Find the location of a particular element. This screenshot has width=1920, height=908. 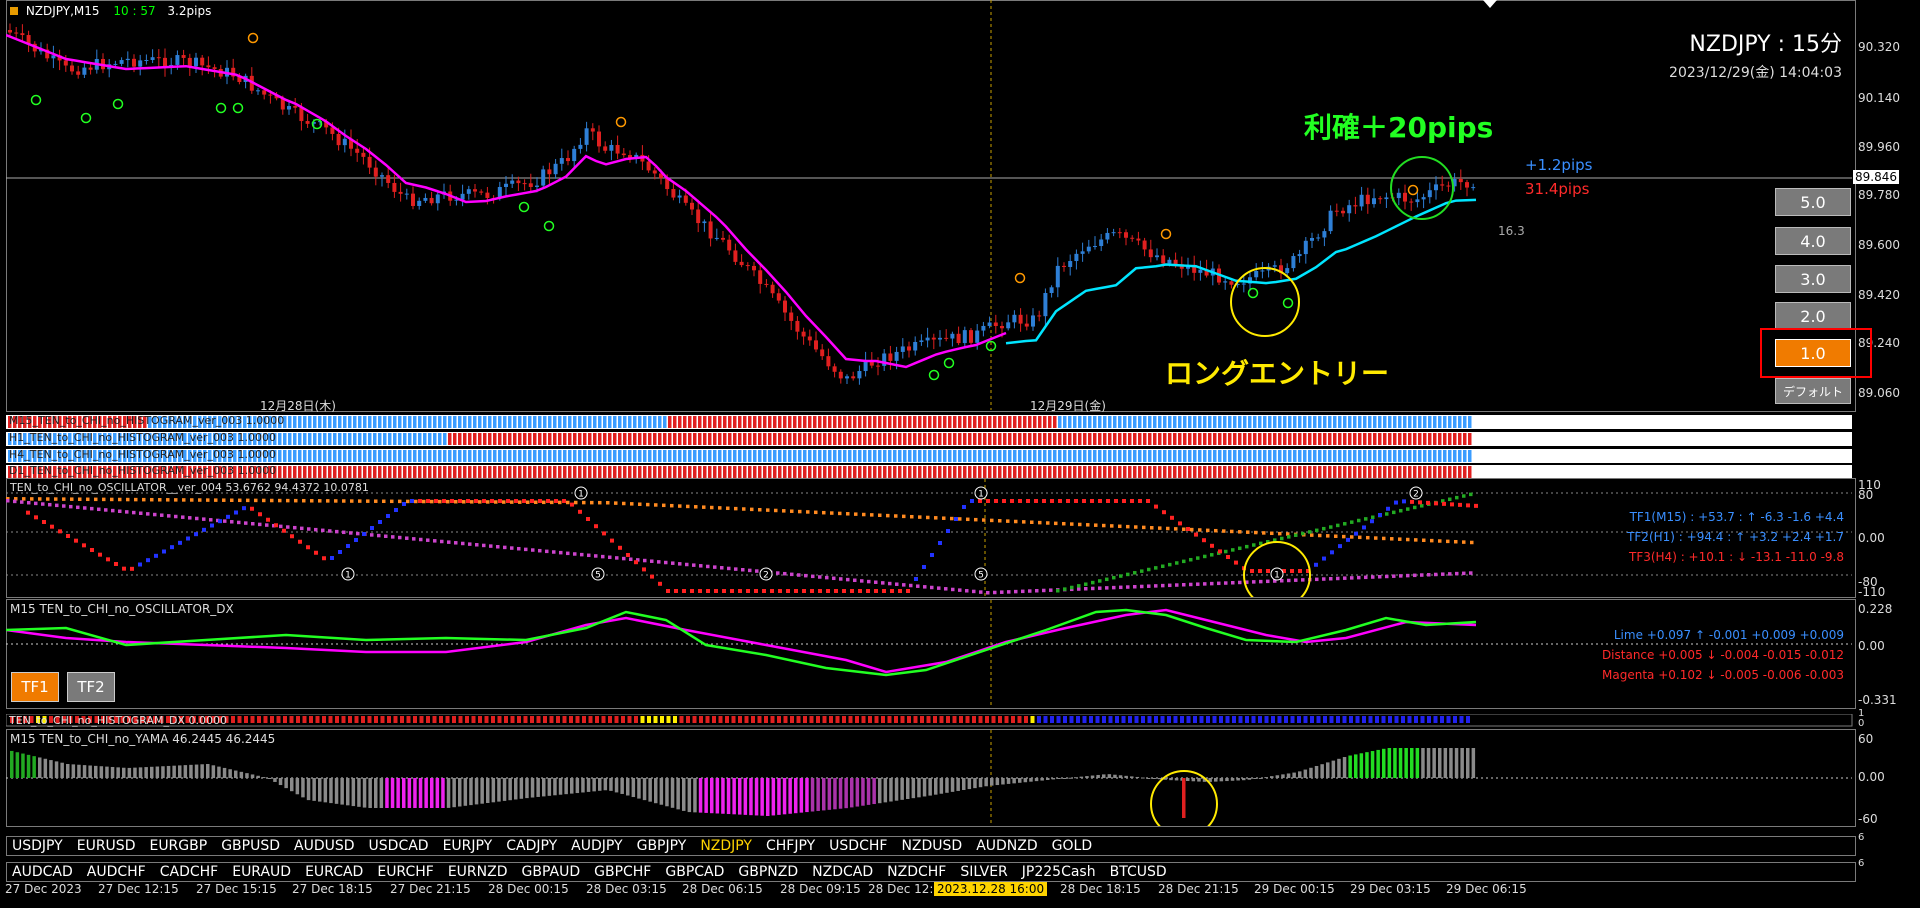

symbol-button-chfjpy: CHFJPY is located at coordinates (790, 846).